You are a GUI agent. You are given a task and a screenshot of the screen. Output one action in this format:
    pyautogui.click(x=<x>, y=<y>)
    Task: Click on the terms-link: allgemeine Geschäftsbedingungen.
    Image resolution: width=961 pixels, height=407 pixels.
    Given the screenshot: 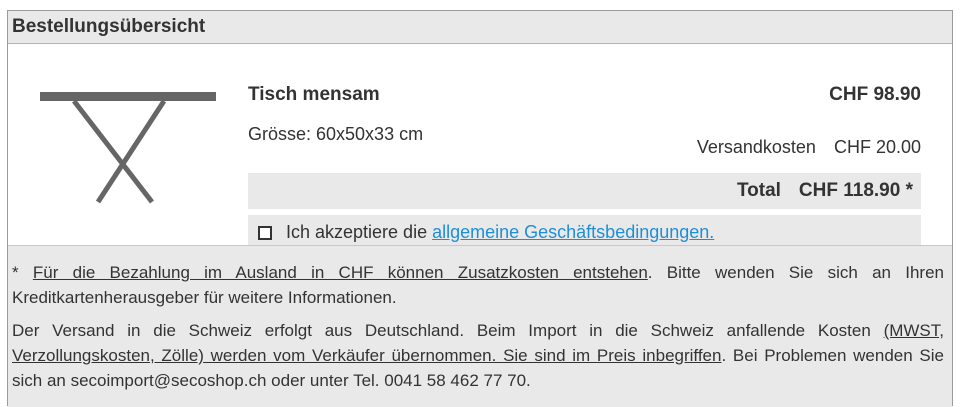 What is the action you would take?
    pyautogui.click(x=573, y=232)
    